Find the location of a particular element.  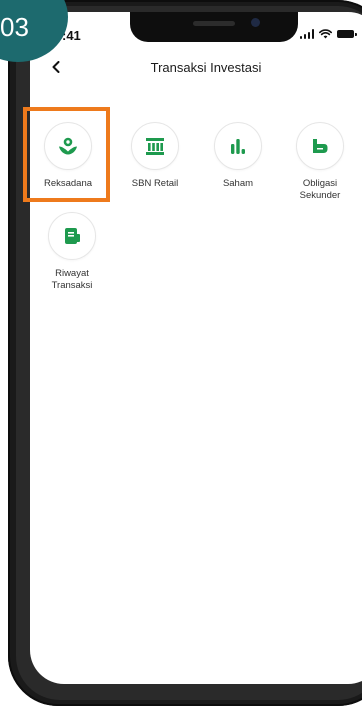

page-title: Transaksi Investasi is located at coordinates (206, 67).